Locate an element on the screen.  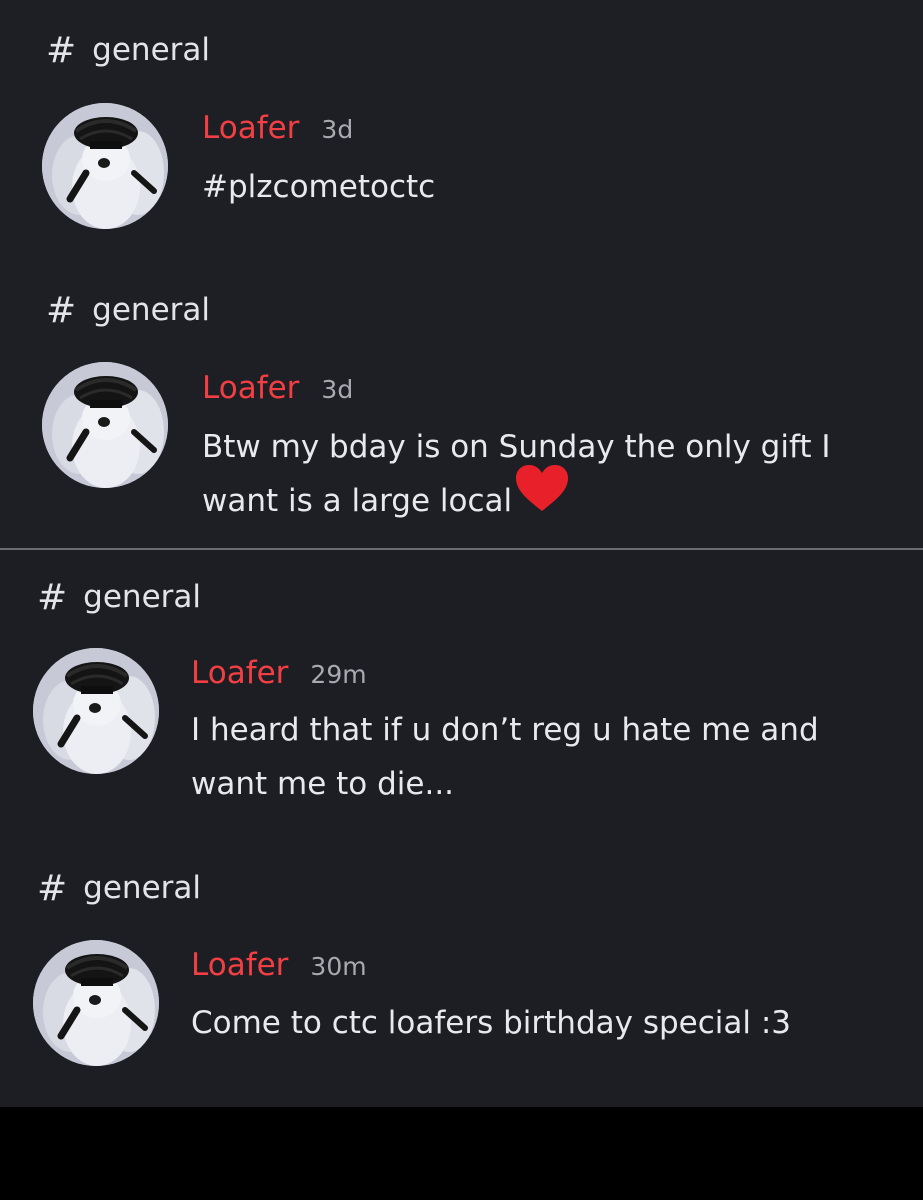
message-header: Loafer 30m is located at coordinates (279, 967).